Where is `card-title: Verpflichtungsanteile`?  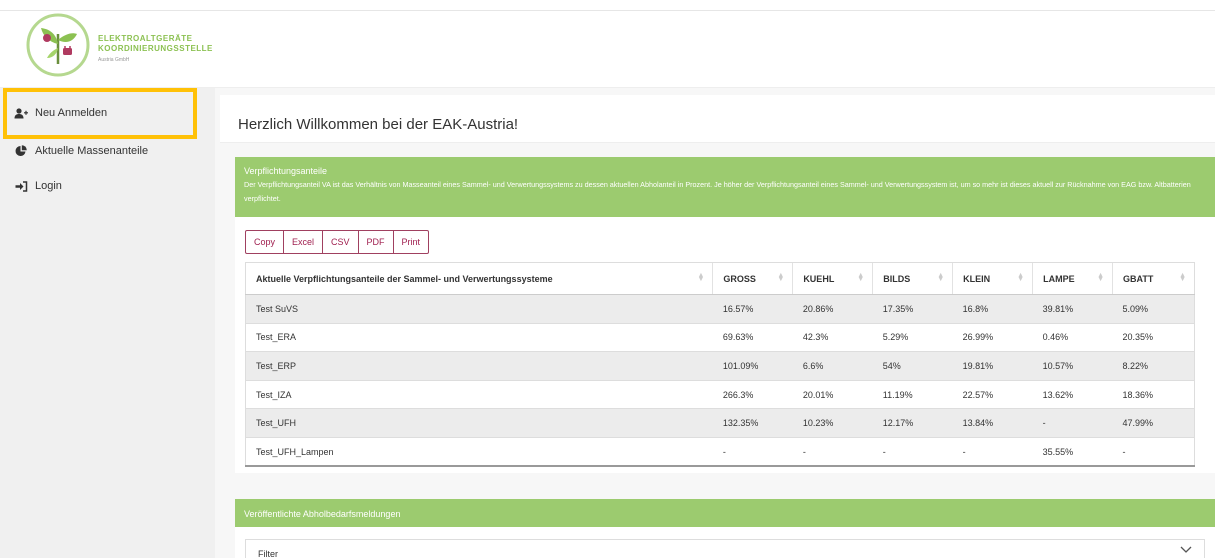
card-title: Verpflichtungsanteile is located at coordinates (286, 171).